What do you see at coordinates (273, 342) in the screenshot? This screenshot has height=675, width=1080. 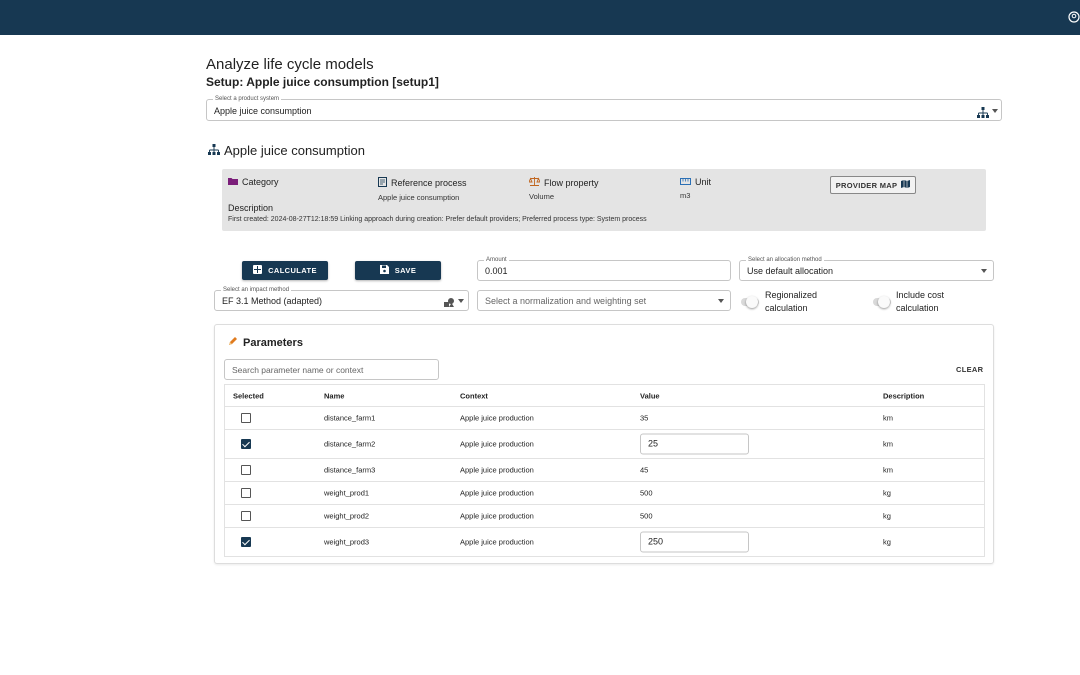 I see `parameters-title: Parameters` at bounding box center [273, 342].